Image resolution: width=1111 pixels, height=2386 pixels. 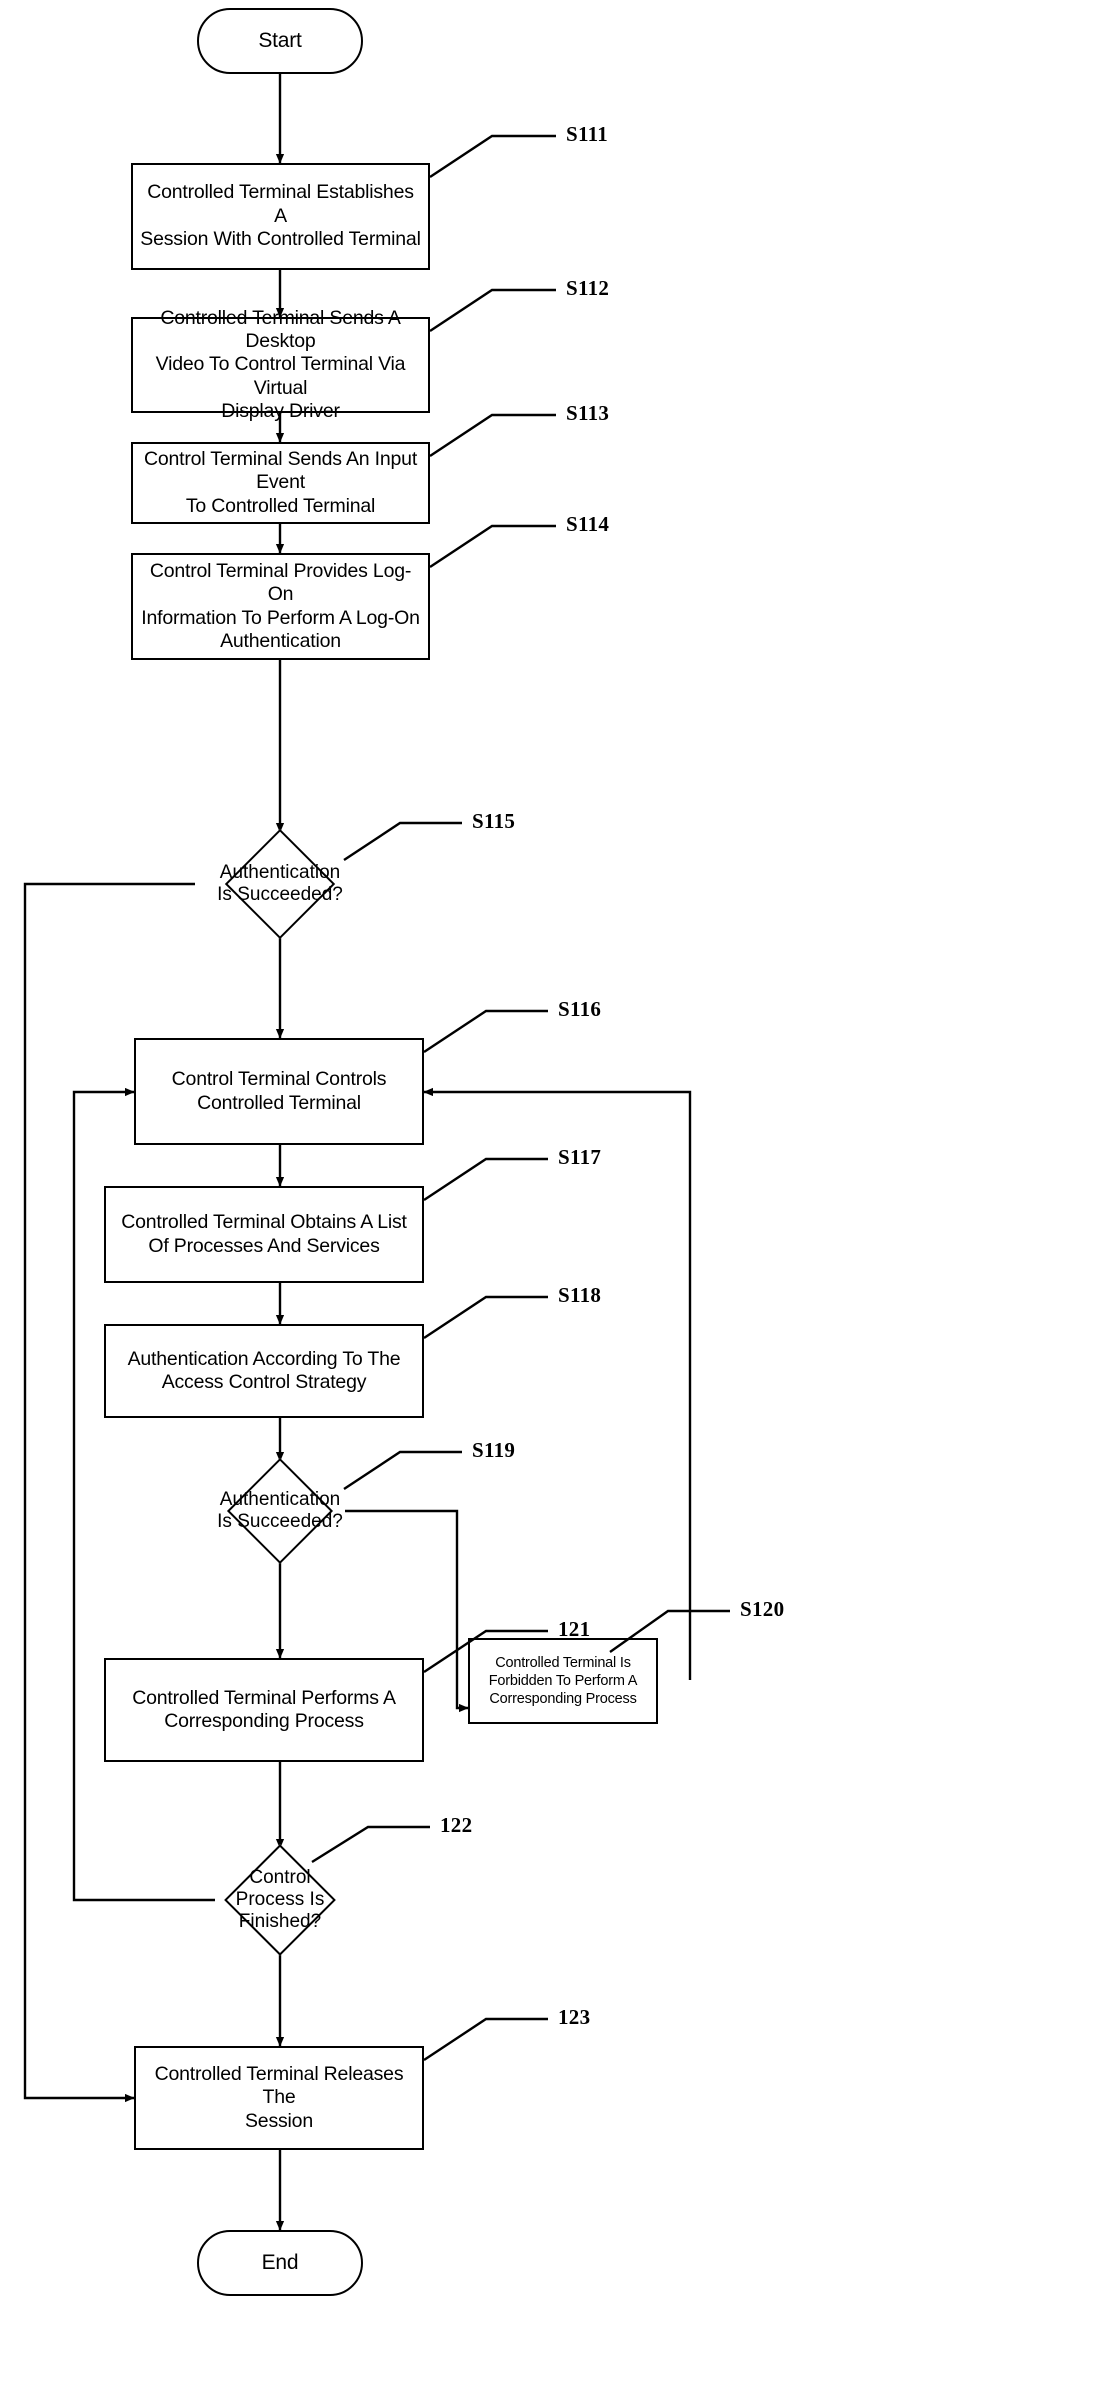 What do you see at coordinates (588, 524) in the screenshot?
I see `callout-s114: S114` at bounding box center [588, 524].